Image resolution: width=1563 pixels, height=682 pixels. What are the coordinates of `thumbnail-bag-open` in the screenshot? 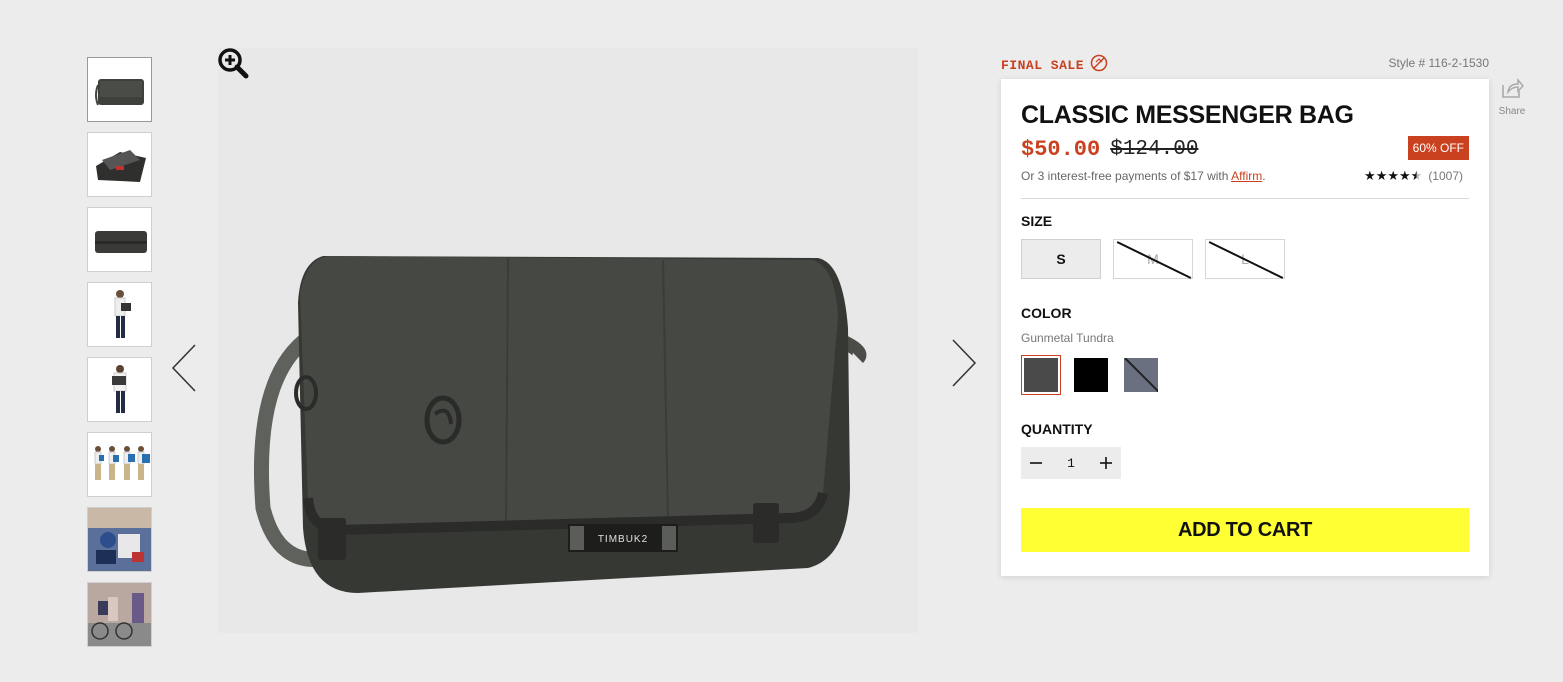 It's located at (119, 164).